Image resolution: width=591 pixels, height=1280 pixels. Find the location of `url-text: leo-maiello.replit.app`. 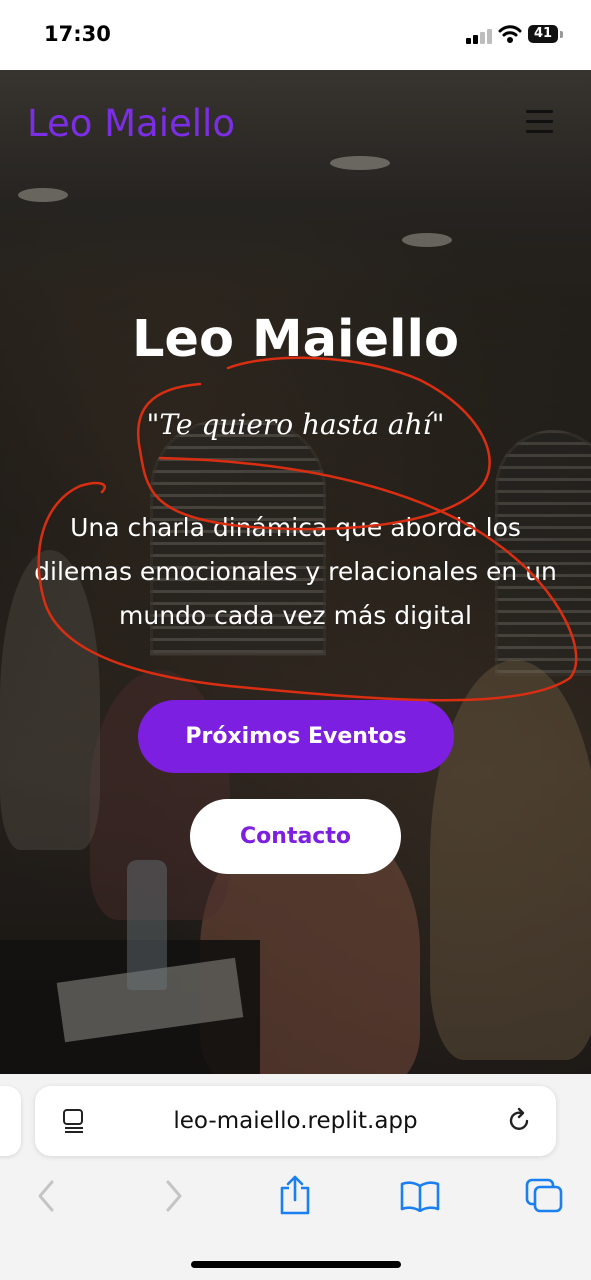

url-text: leo-maiello.replit.app is located at coordinates (295, 1121).